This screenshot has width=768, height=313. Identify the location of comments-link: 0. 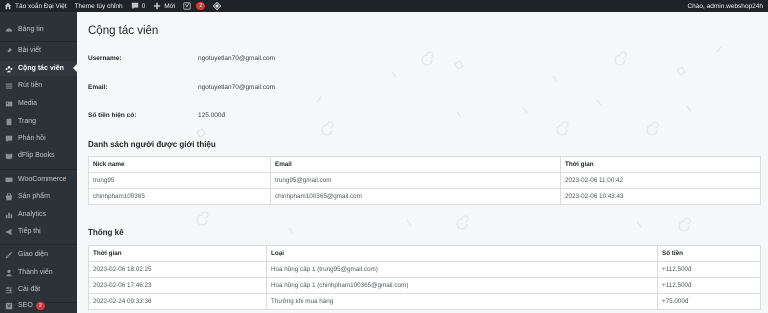
(138, 6).